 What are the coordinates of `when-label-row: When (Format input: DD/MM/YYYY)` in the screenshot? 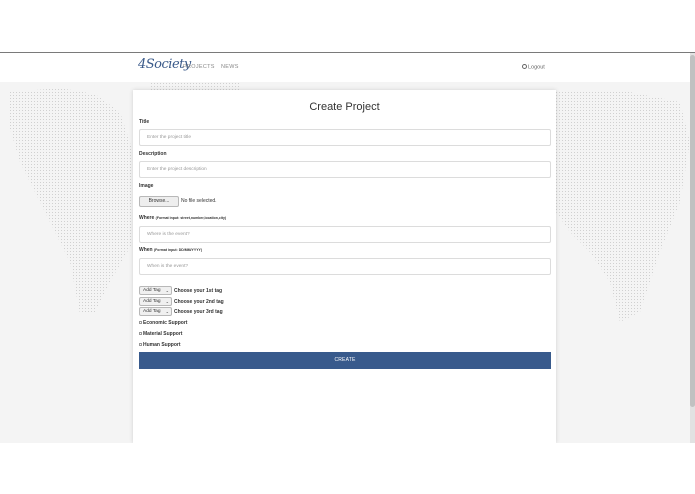 It's located at (170, 250).